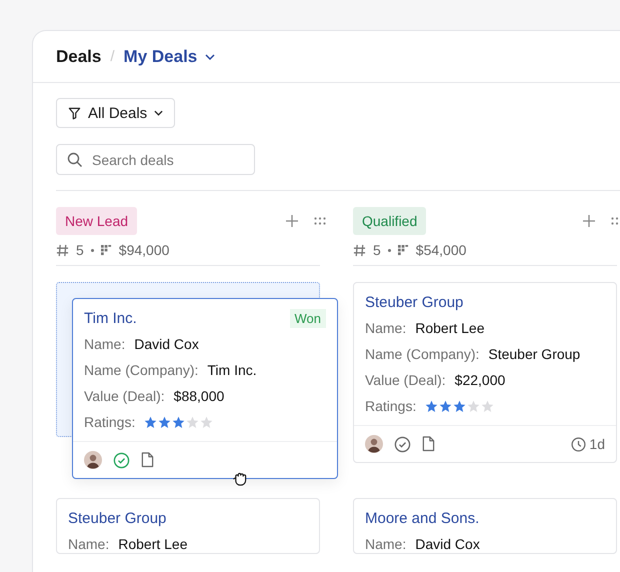 This screenshot has height=572, width=620. Describe the element at coordinates (144, 250) in the screenshot. I see `deal-amount: $94,000` at that location.